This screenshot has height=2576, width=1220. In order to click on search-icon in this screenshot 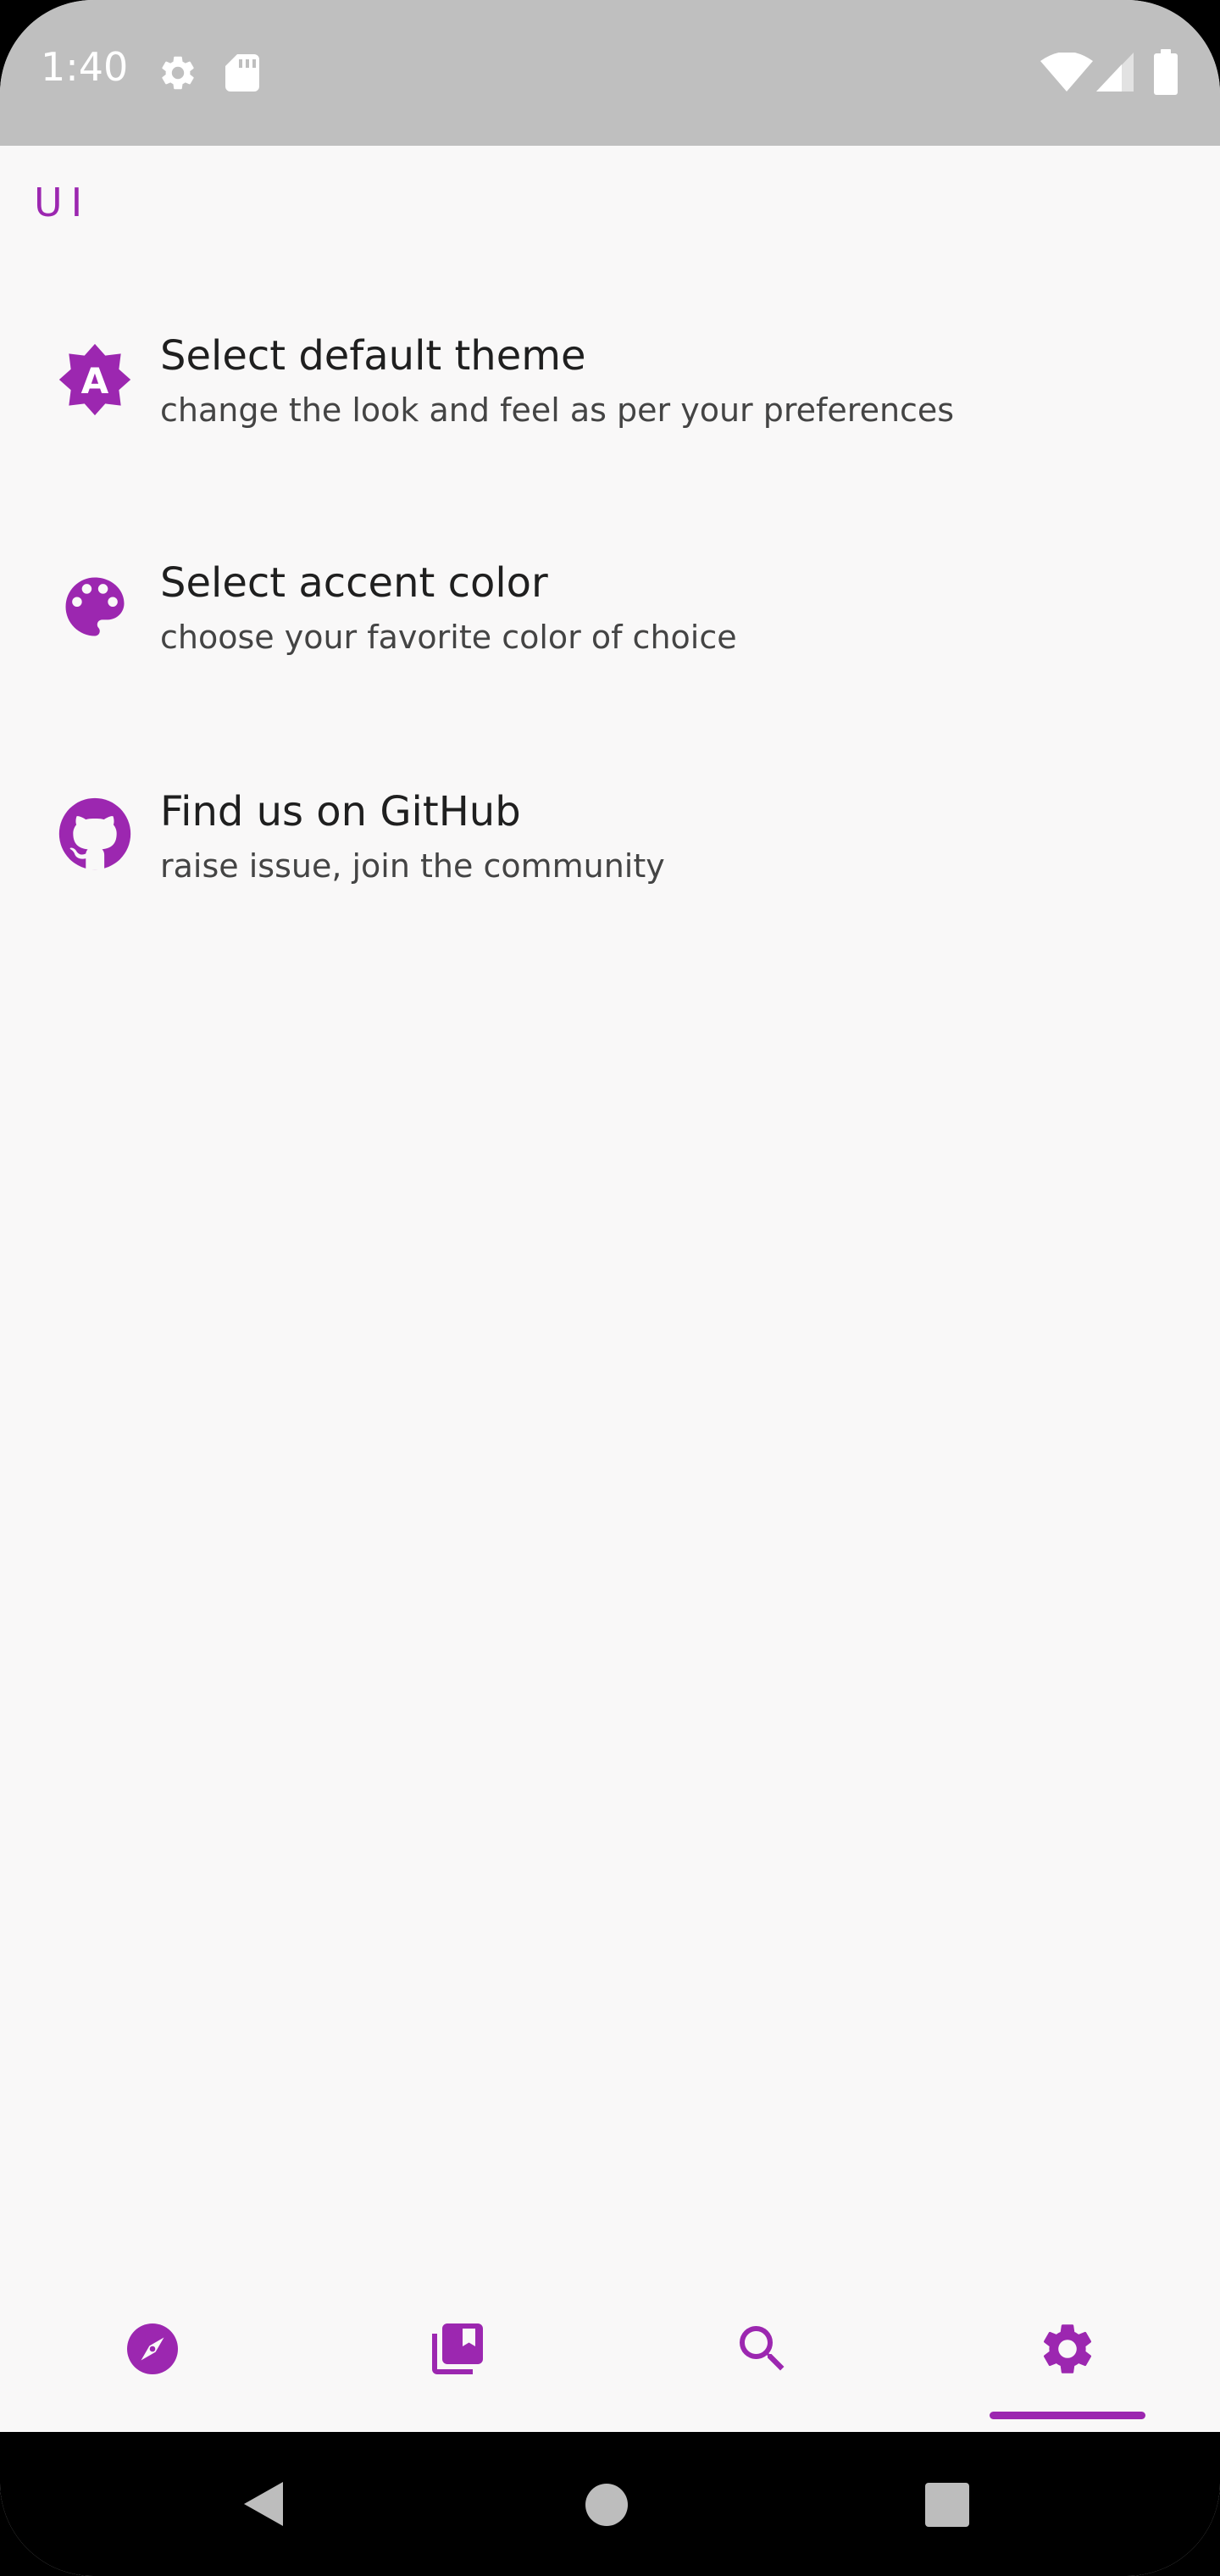, I will do `click(762, 2348)`.